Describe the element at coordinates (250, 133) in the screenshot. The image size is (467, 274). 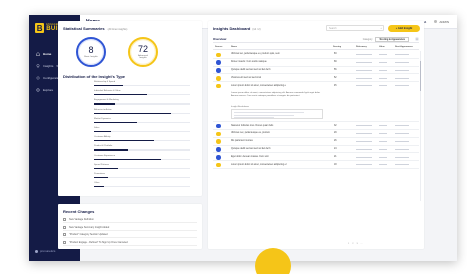
I see `insight-name: Ultricies nec, pellentesque eu, pretium` at that location.